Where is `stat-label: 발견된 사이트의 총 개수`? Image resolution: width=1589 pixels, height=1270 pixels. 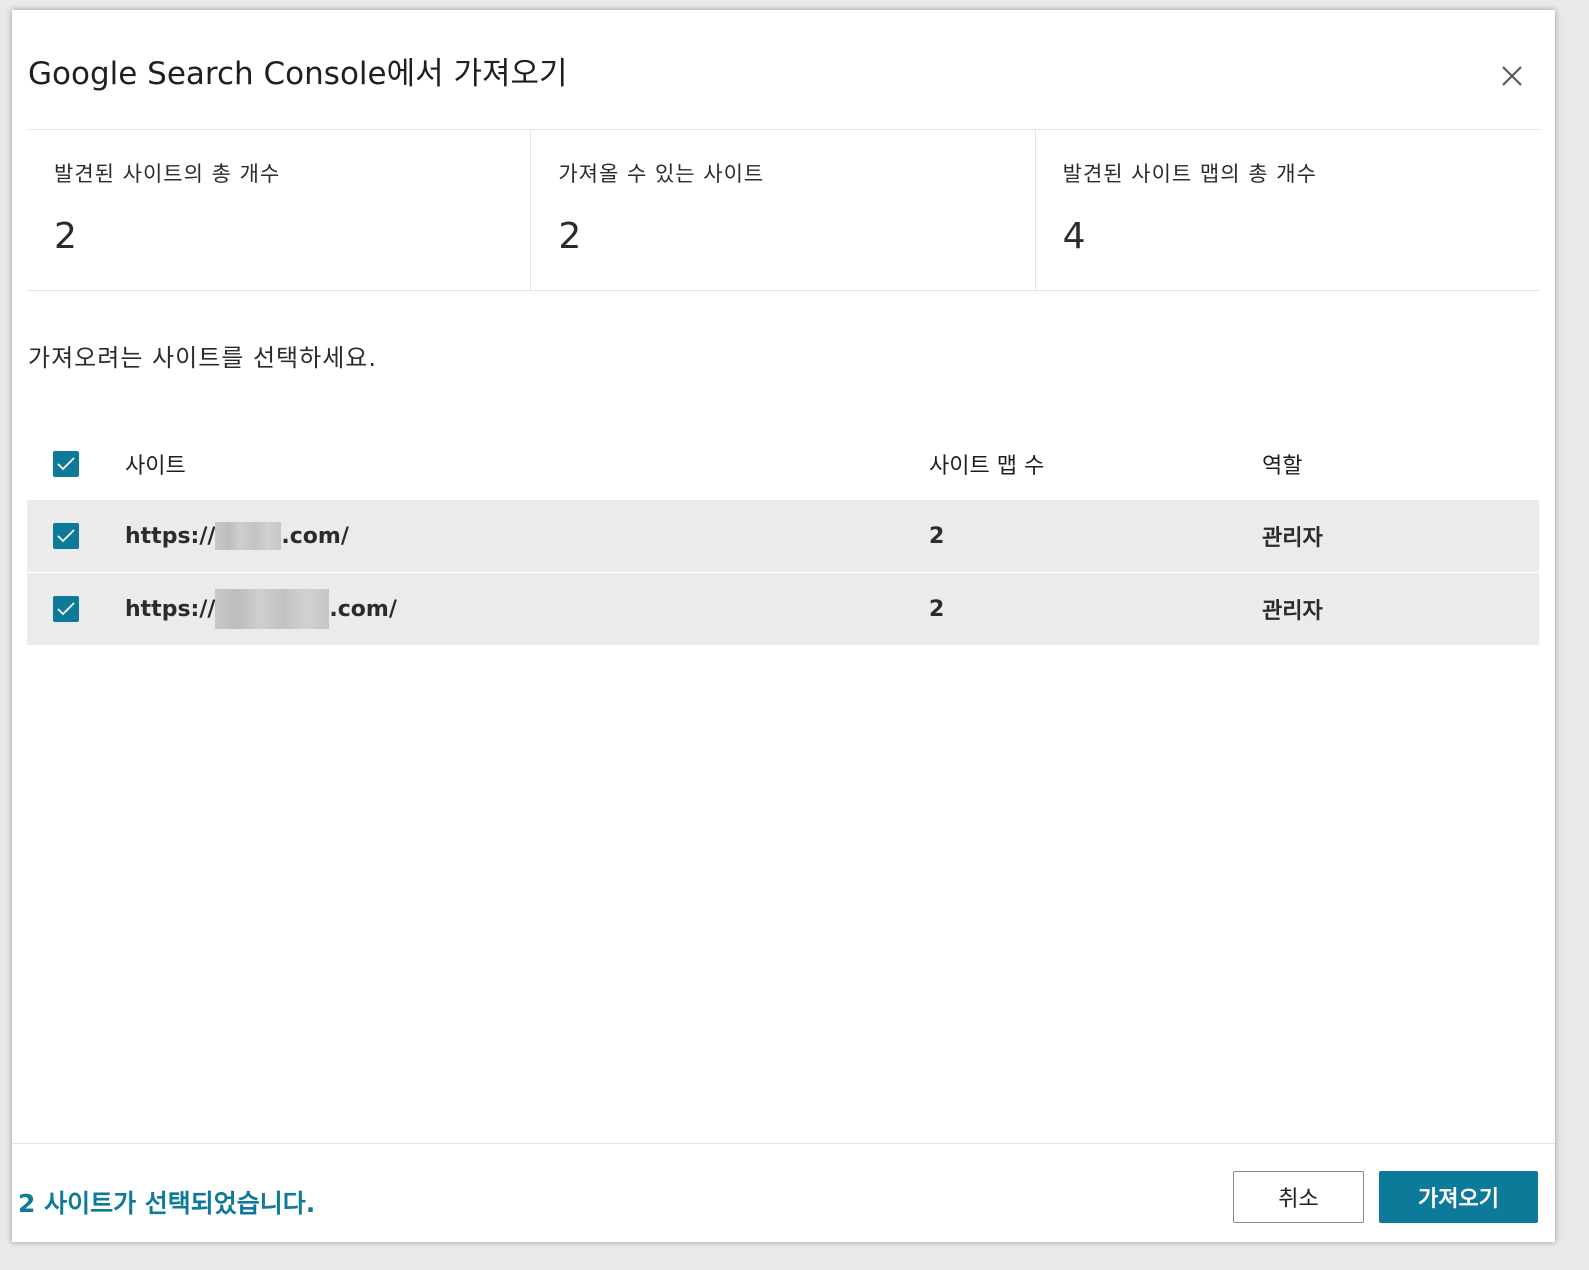
stat-label: 발견된 사이트의 총 개수 is located at coordinates (167, 174).